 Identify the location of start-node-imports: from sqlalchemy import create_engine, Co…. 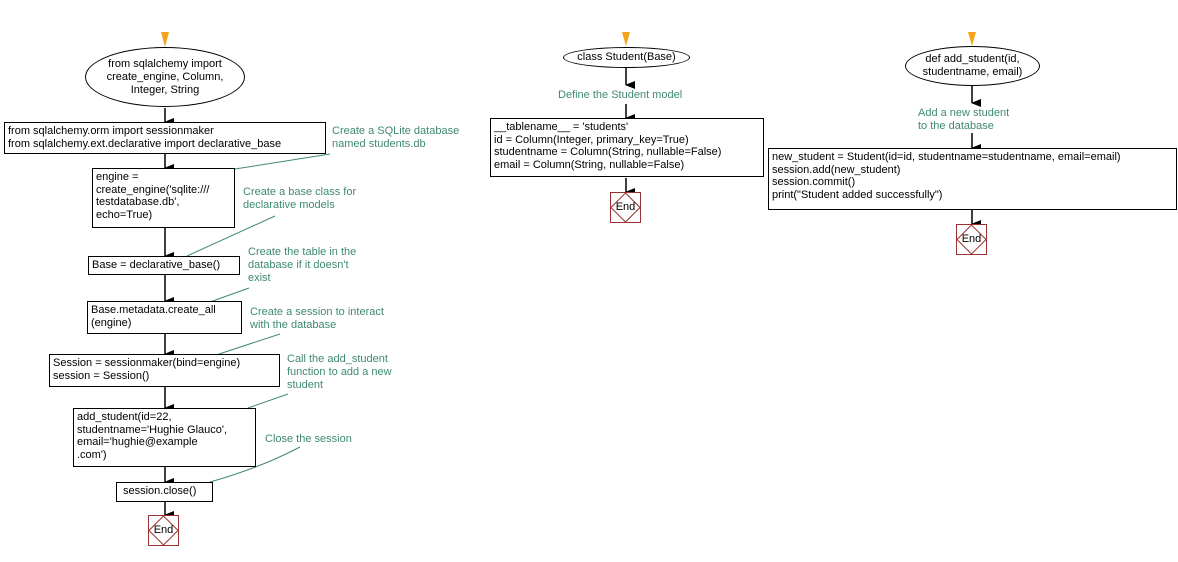
(165, 77).